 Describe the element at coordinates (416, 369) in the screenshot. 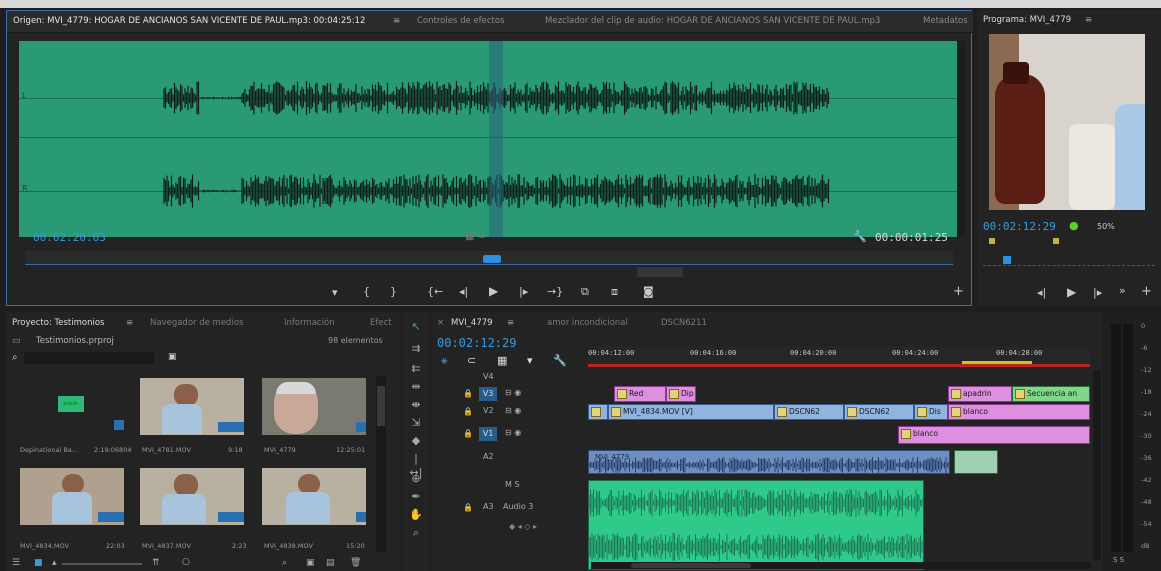

I see `track-select-back-icon: ⇇` at that location.